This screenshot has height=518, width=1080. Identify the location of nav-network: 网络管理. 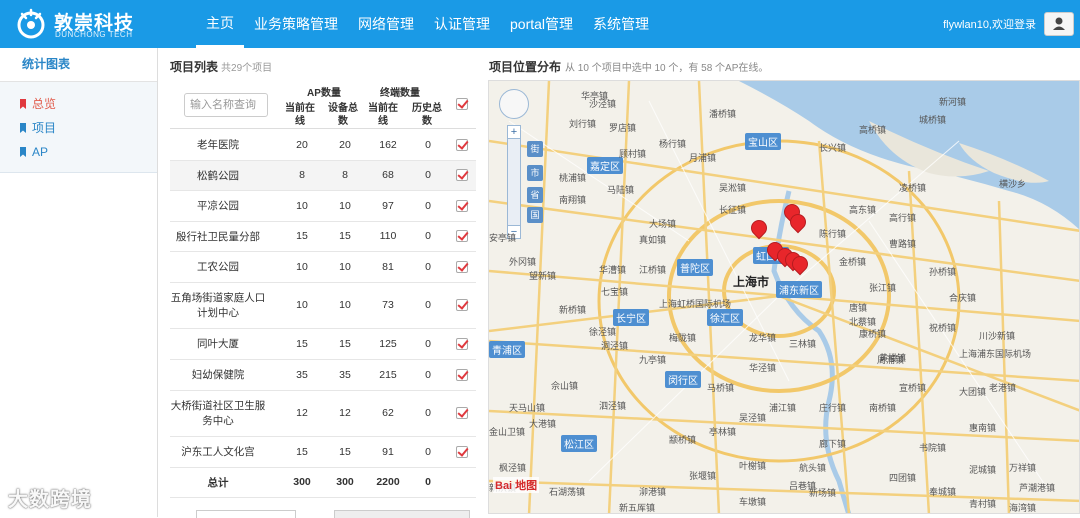
(386, 24).